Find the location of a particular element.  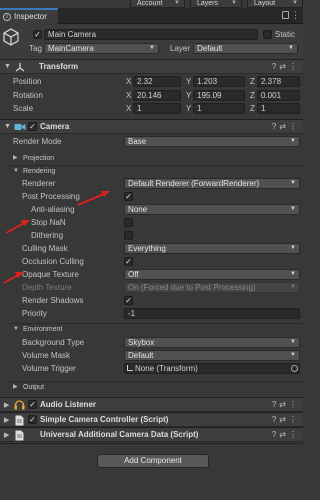

account-dropdown: Account ▼ is located at coordinates (157, 4).